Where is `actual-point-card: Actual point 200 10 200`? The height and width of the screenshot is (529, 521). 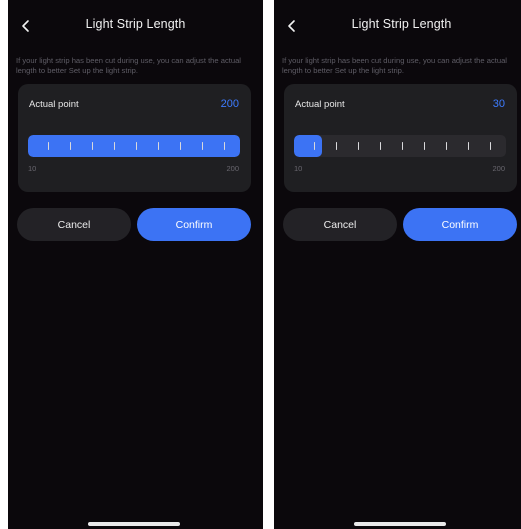 actual-point-card: Actual point 200 10 200 is located at coordinates (134, 138).